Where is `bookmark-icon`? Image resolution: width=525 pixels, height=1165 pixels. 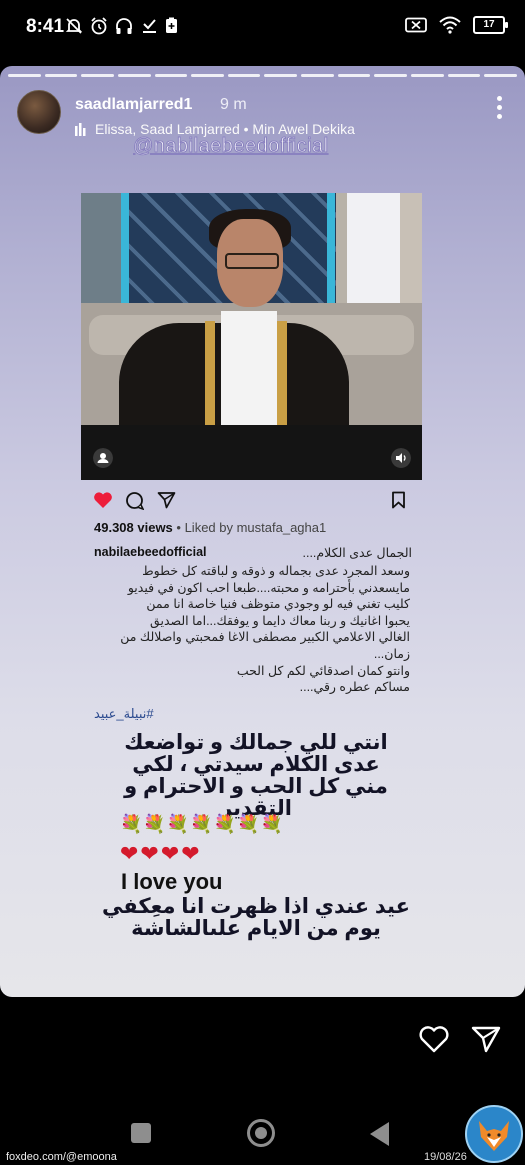
bookmark-icon is located at coordinates (398, 500).